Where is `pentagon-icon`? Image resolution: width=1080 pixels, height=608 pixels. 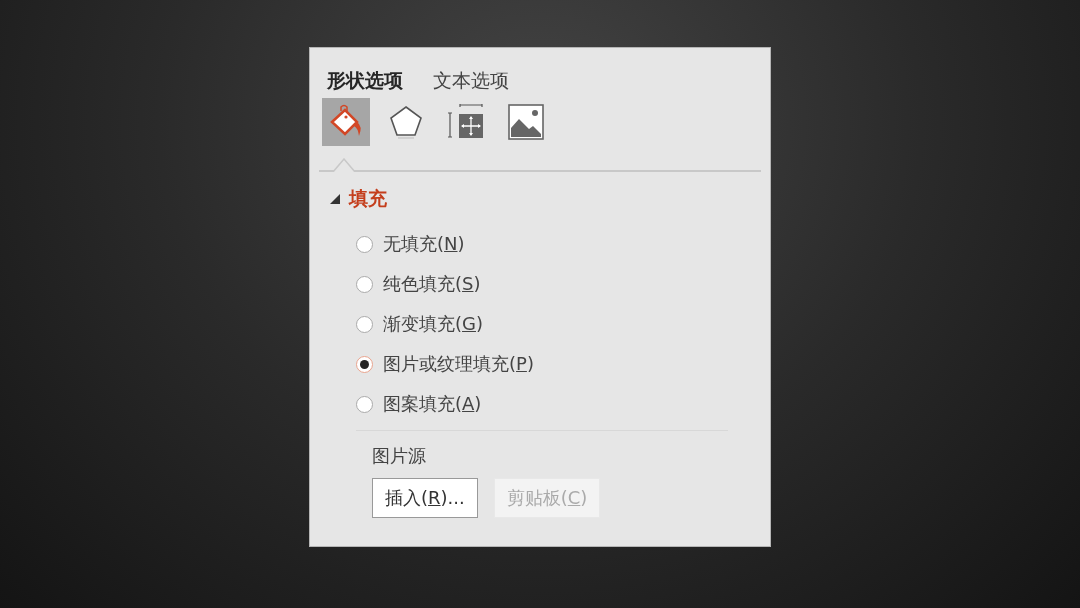
pentagon-icon is located at coordinates (406, 122).